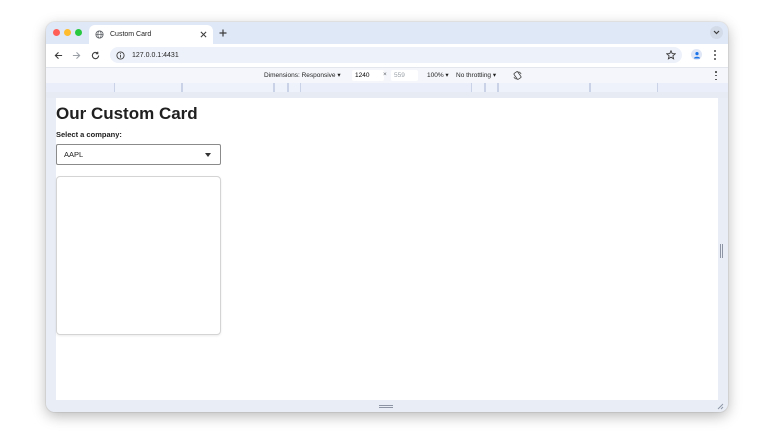 Image resolution: width=772 pixels, height=434 pixels. Describe the element at coordinates (127, 113) in the screenshot. I see `page-title: Our Custom Card` at that location.